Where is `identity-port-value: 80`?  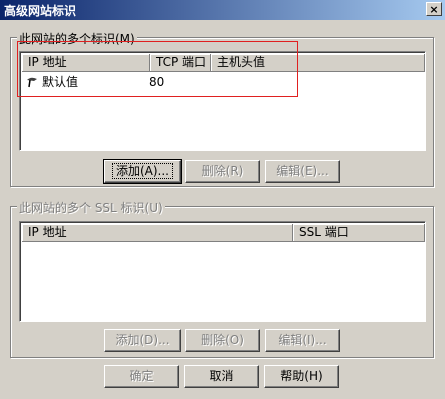
identity-port-value: 80 is located at coordinates (157, 82).